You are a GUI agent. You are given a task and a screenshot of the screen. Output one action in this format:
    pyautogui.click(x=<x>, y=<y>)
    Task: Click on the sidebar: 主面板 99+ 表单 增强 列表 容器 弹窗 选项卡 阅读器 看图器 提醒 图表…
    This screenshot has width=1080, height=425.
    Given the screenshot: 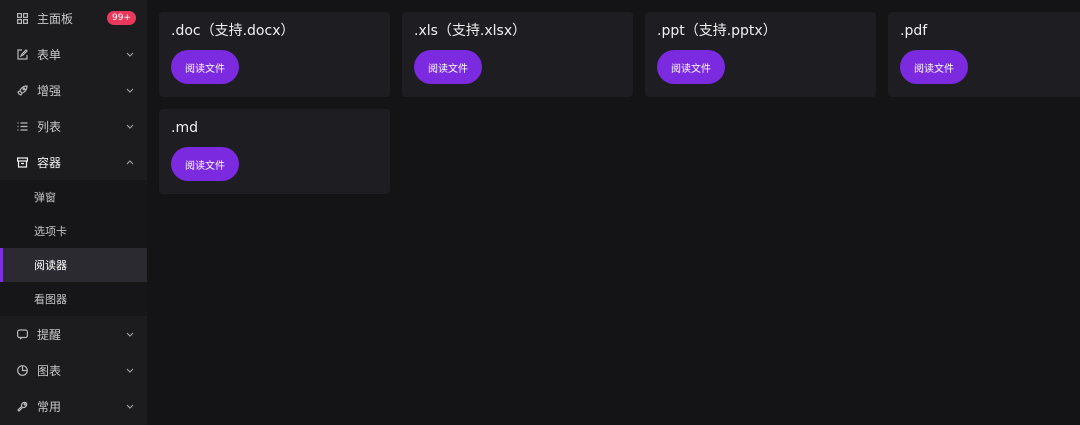 What is the action you would take?
    pyautogui.click(x=73, y=212)
    